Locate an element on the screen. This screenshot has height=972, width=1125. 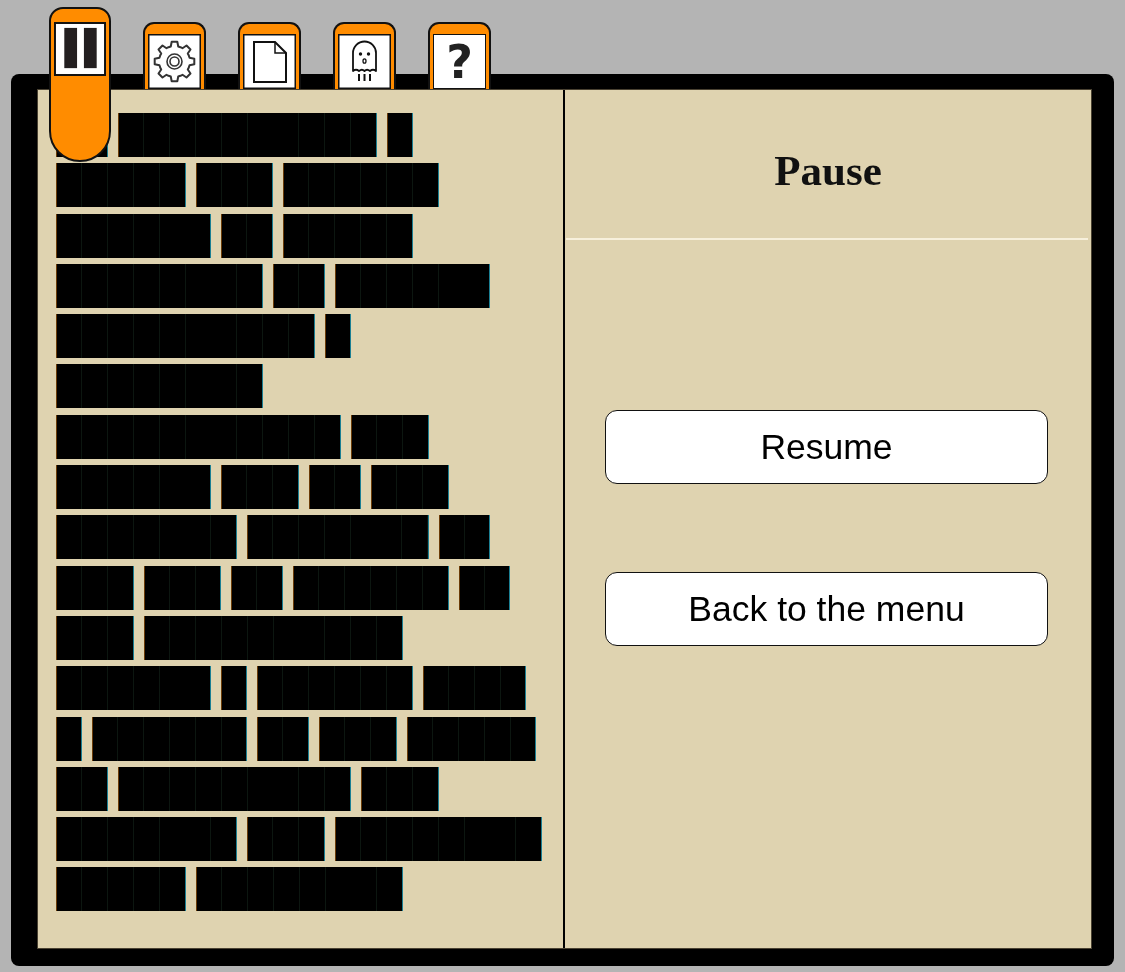
gear-icon is located at coordinates (174, 61).